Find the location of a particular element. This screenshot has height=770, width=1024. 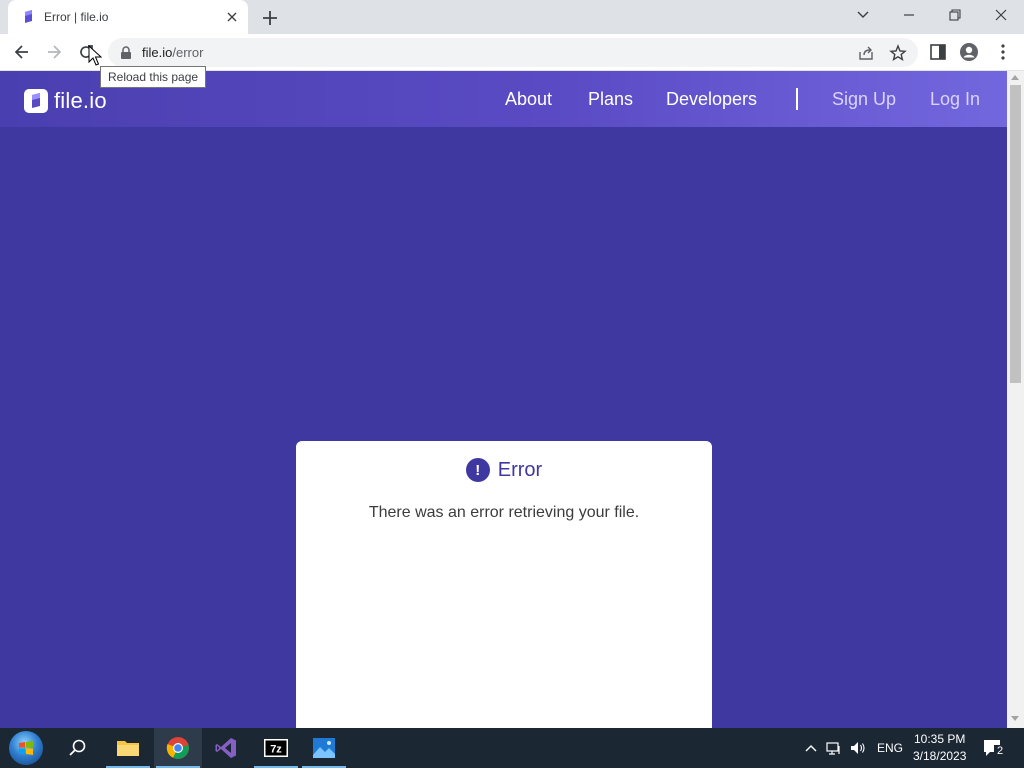

action-center-button: 2 is located at coordinates (994, 749).